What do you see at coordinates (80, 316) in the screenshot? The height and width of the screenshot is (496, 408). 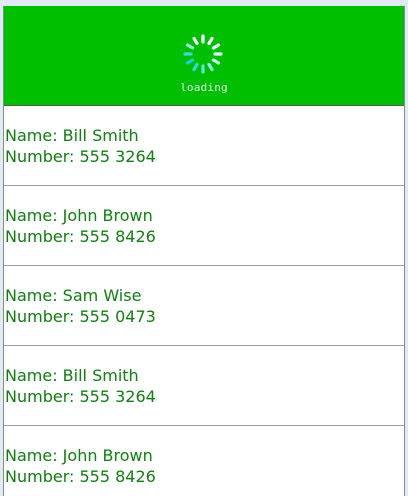 I see `contact-number: Number: 555 0473` at bounding box center [80, 316].